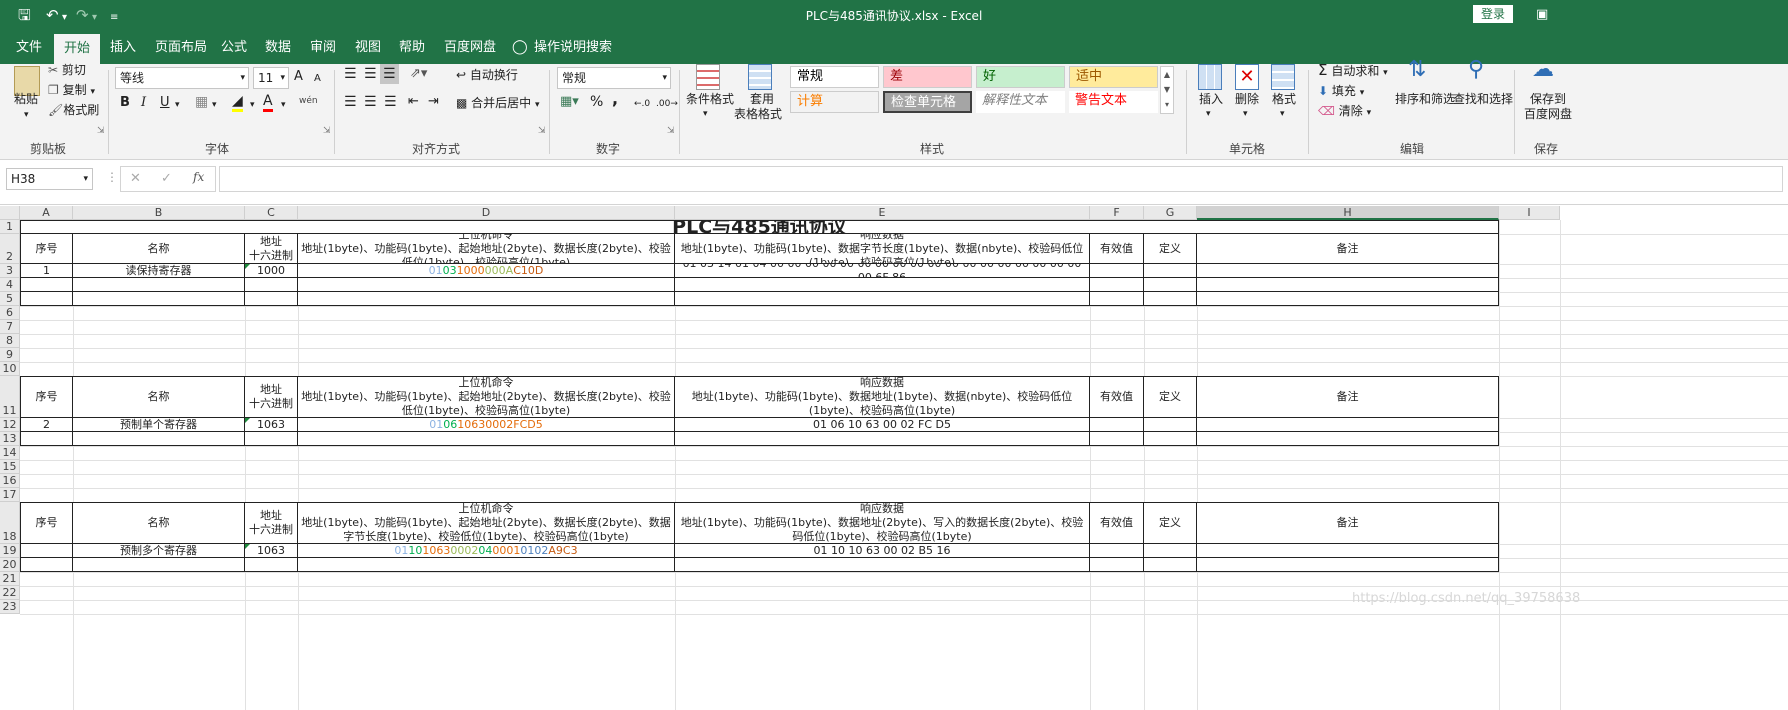 This screenshot has height=710, width=1788. I want to click on tab-baidu-netdisk: 百度网盘, so click(470, 47).